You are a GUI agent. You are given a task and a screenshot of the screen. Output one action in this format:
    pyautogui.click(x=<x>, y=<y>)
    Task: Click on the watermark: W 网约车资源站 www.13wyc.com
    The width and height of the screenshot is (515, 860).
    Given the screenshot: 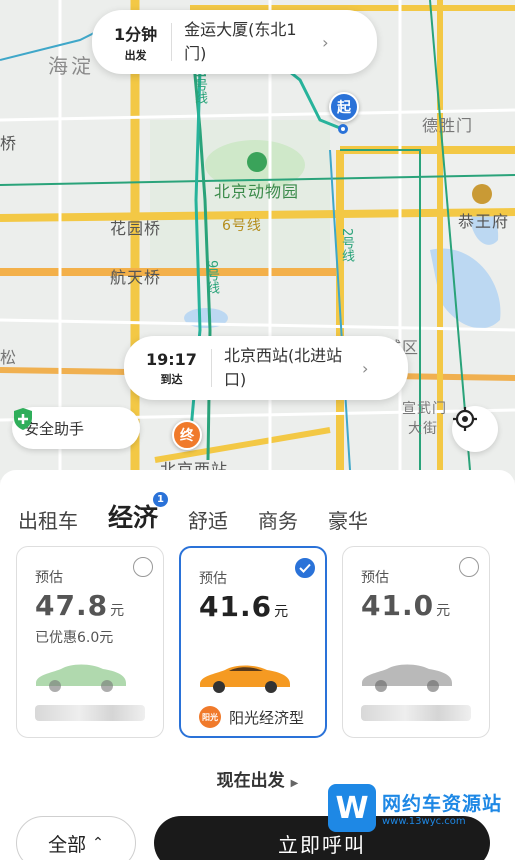 What is the action you would take?
    pyautogui.click(x=415, y=808)
    